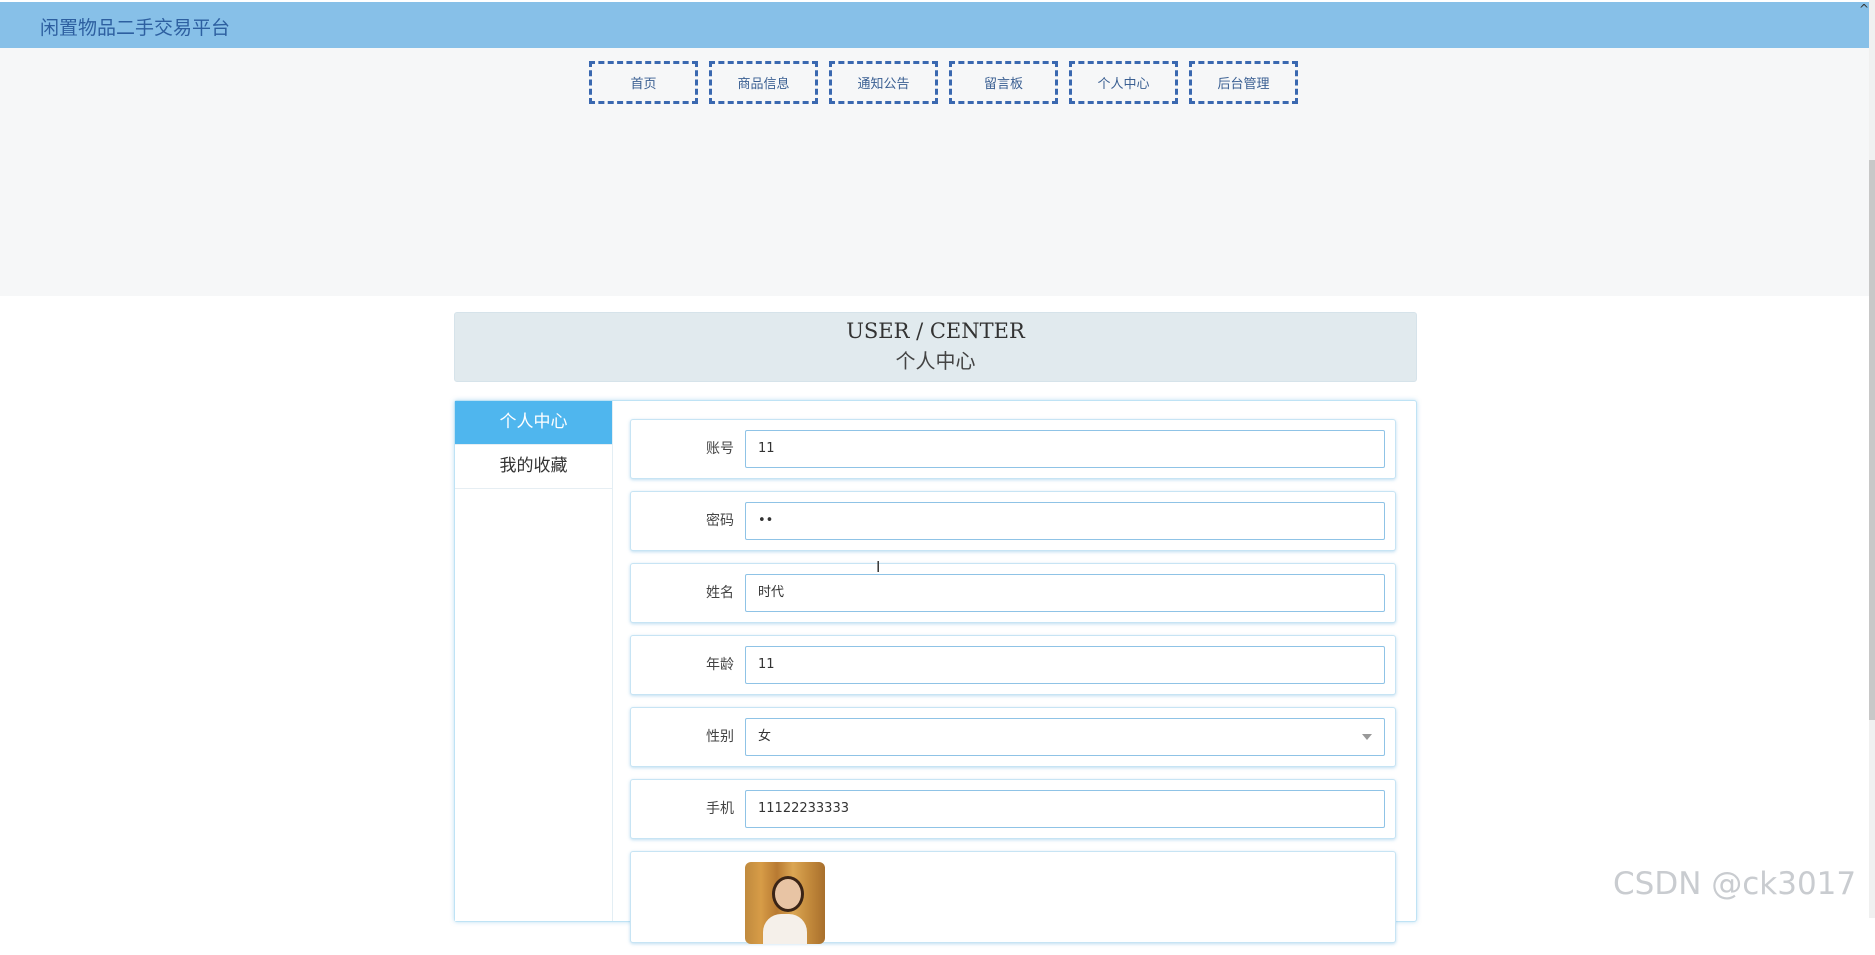  What do you see at coordinates (720, 521) in the screenshot?
I see `password-label: 密码` at bounding box center [720, 521].